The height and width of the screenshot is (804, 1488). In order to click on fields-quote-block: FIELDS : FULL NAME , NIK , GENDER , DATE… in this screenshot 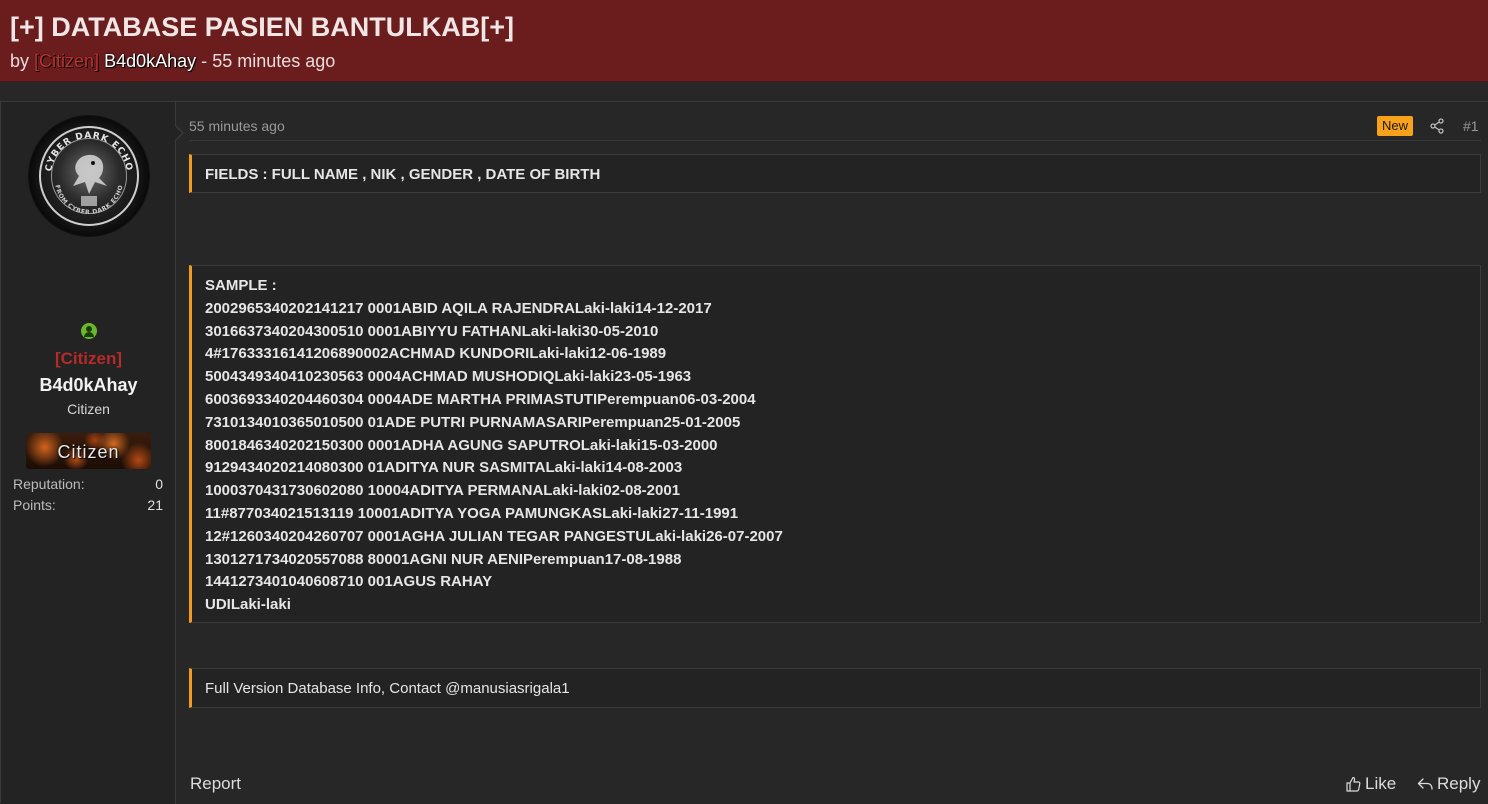, I will do `click(835, 173)`.